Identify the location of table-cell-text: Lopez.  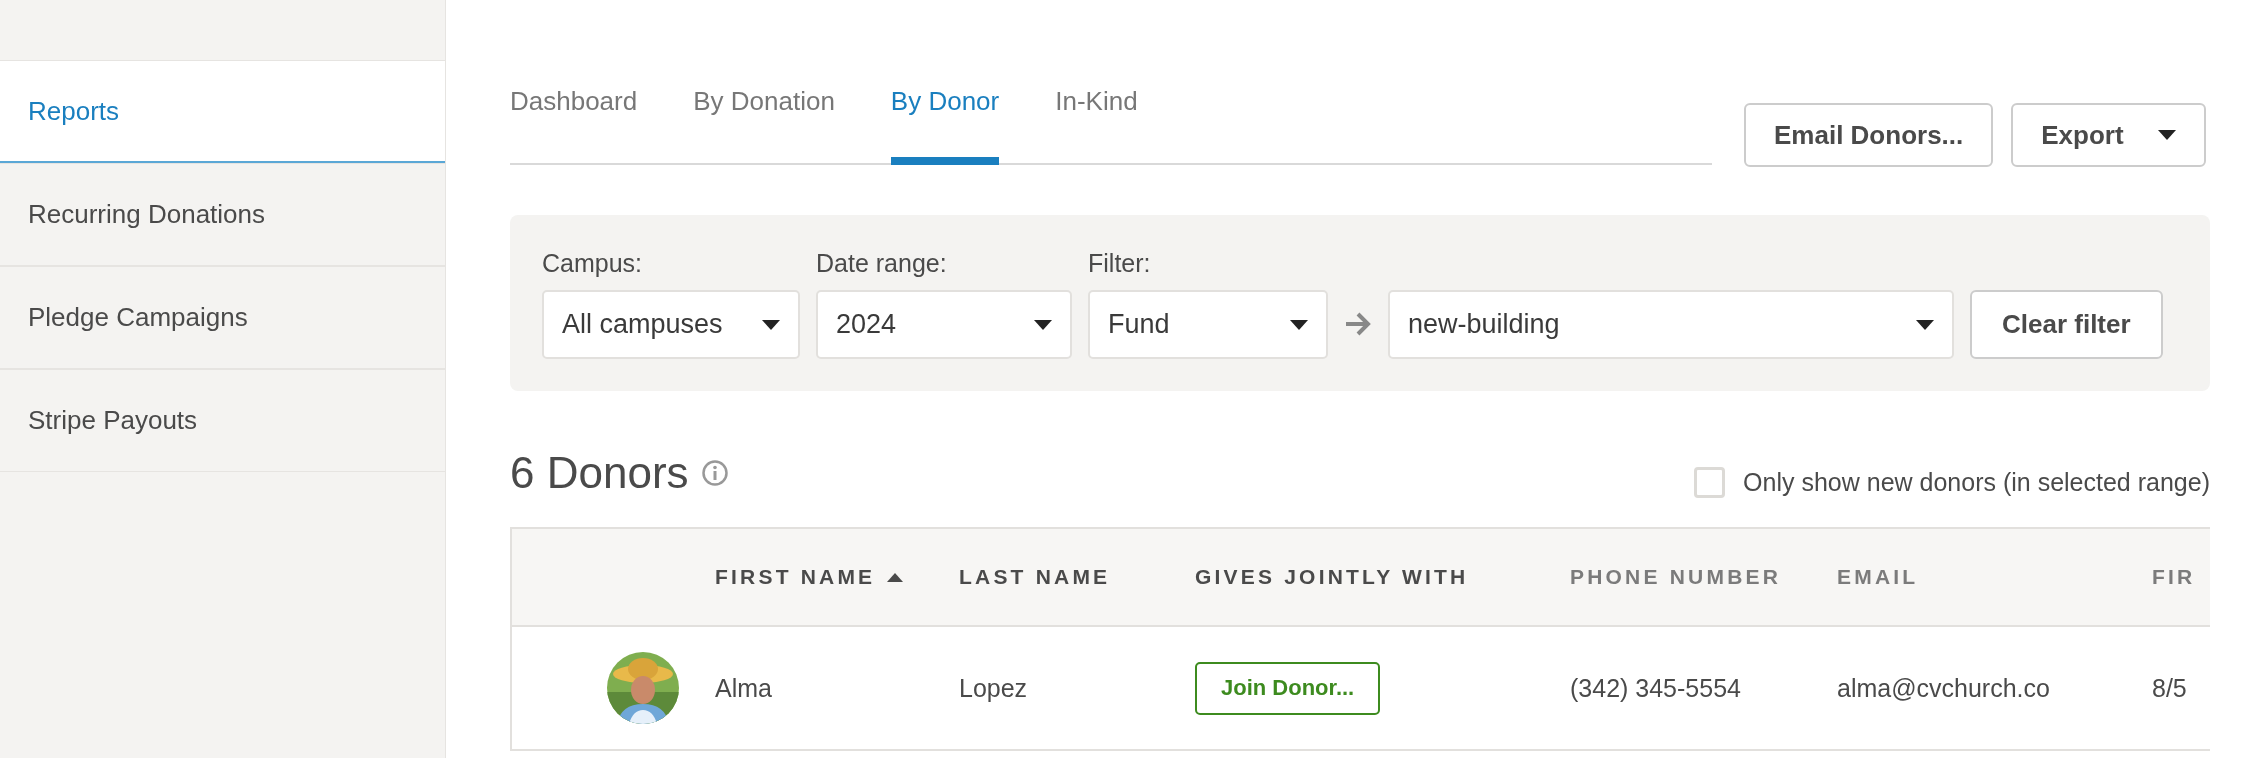
(994, 688).